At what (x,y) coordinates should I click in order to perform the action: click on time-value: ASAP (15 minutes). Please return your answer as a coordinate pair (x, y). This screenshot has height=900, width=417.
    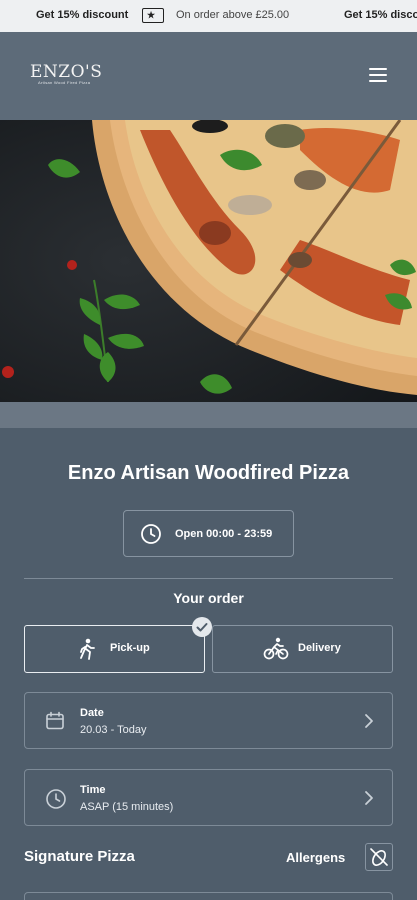
    Looking at the image, I should click on (127, 807).